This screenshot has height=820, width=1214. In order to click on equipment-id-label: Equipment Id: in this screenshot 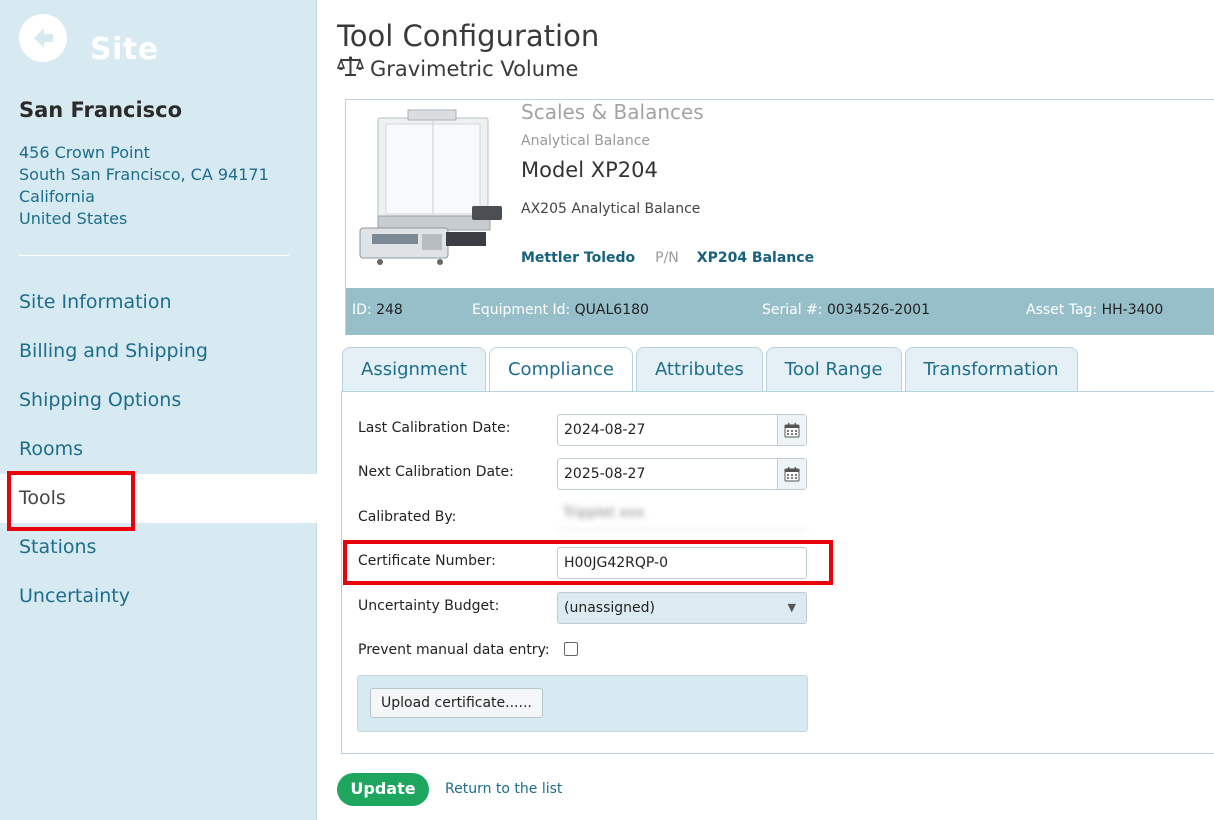, I will do `click(521, 310)`.